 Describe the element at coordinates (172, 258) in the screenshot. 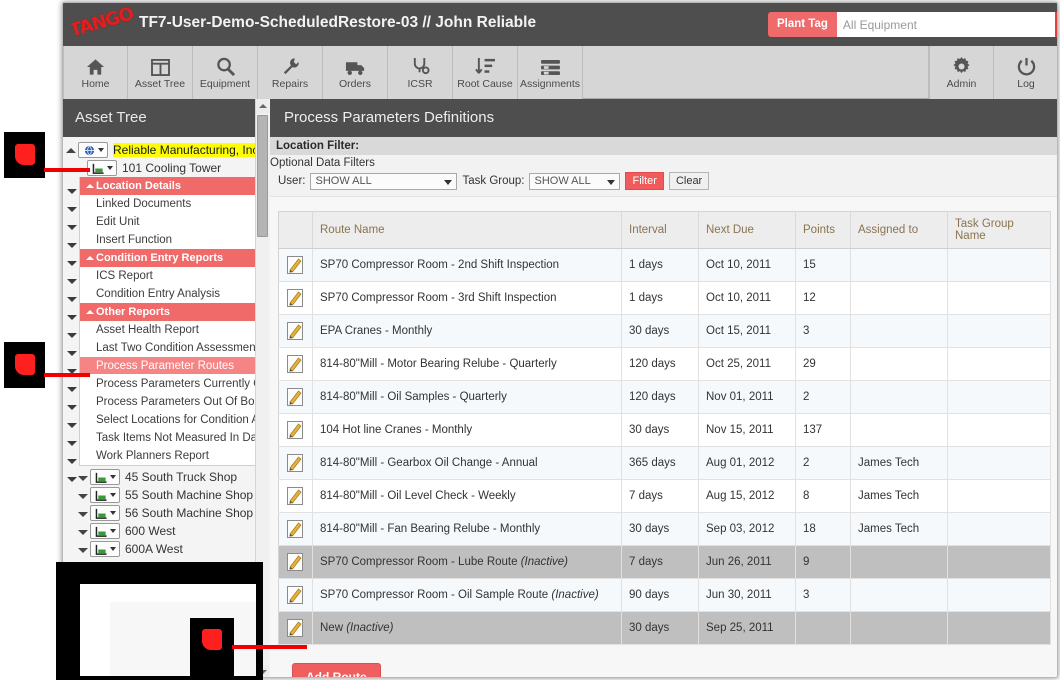

I see `menu-group-condition-entry-reports: Condition Entry Reports` at that location.